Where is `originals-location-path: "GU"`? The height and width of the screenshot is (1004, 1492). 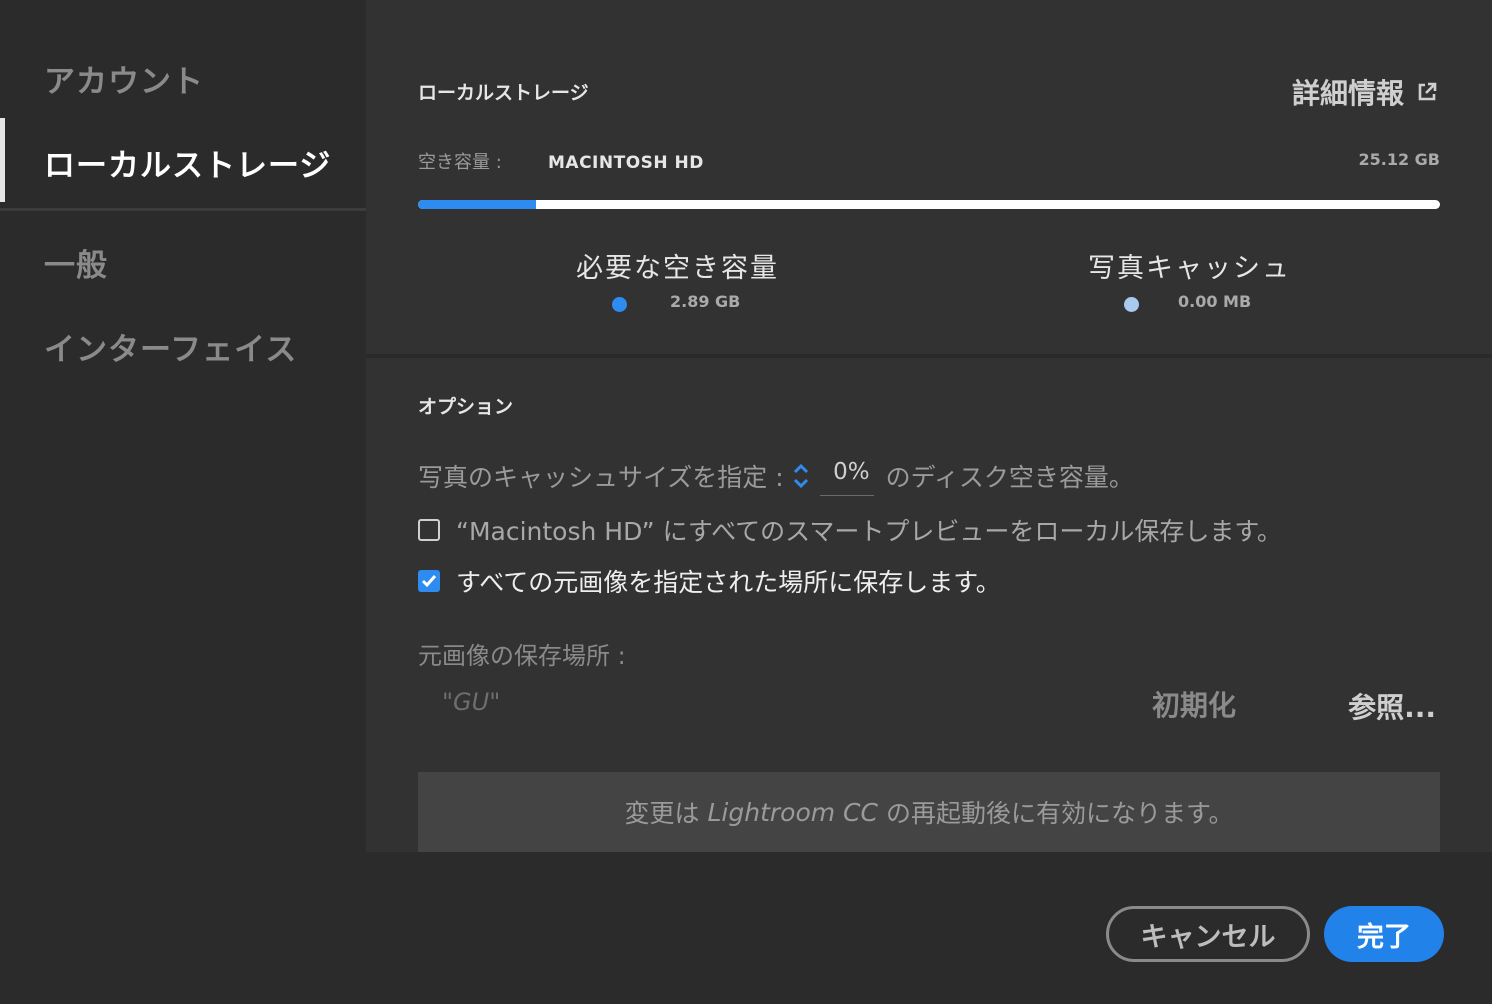 originals-location-path: "GU" is located at coordinates (471, 702).